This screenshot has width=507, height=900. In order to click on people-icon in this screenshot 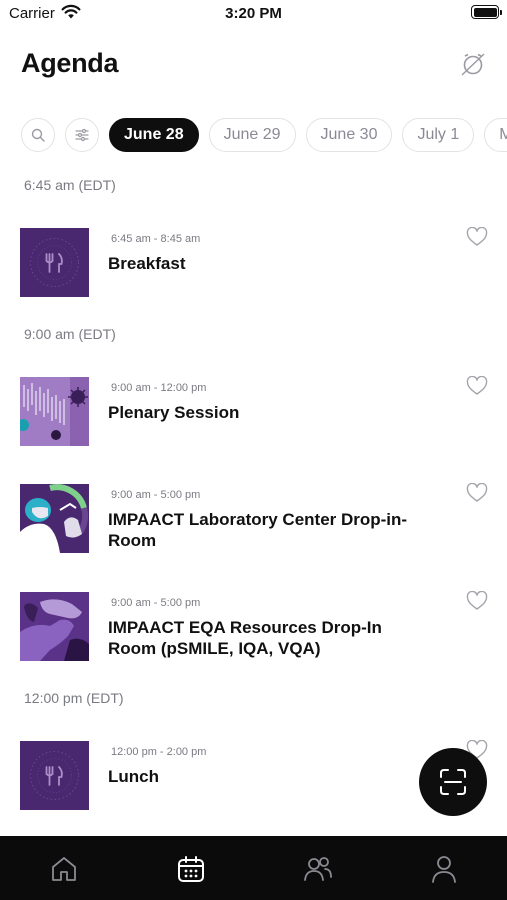, I will do `click(318, 869)`.